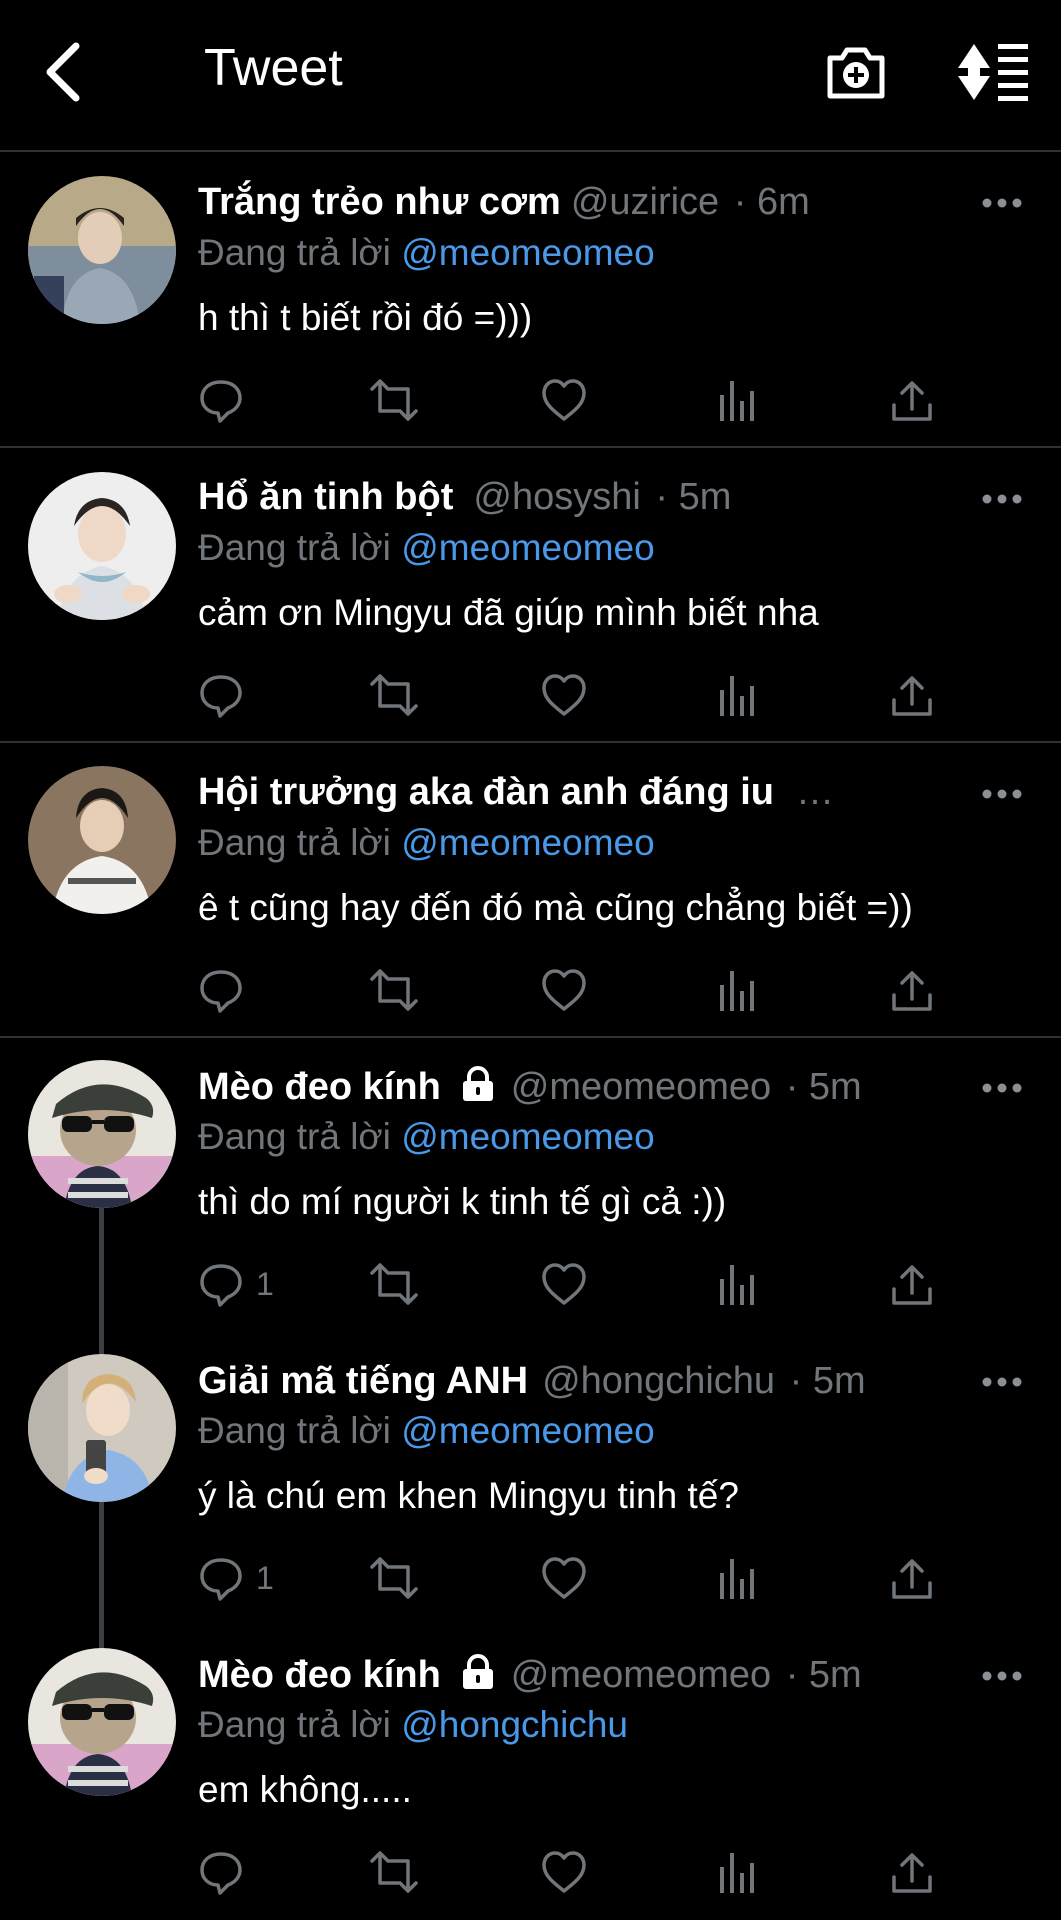  I want to click on tweet-author: Giải mã tiếng ANH @hongchichu · 5m, so click(532, 1381).